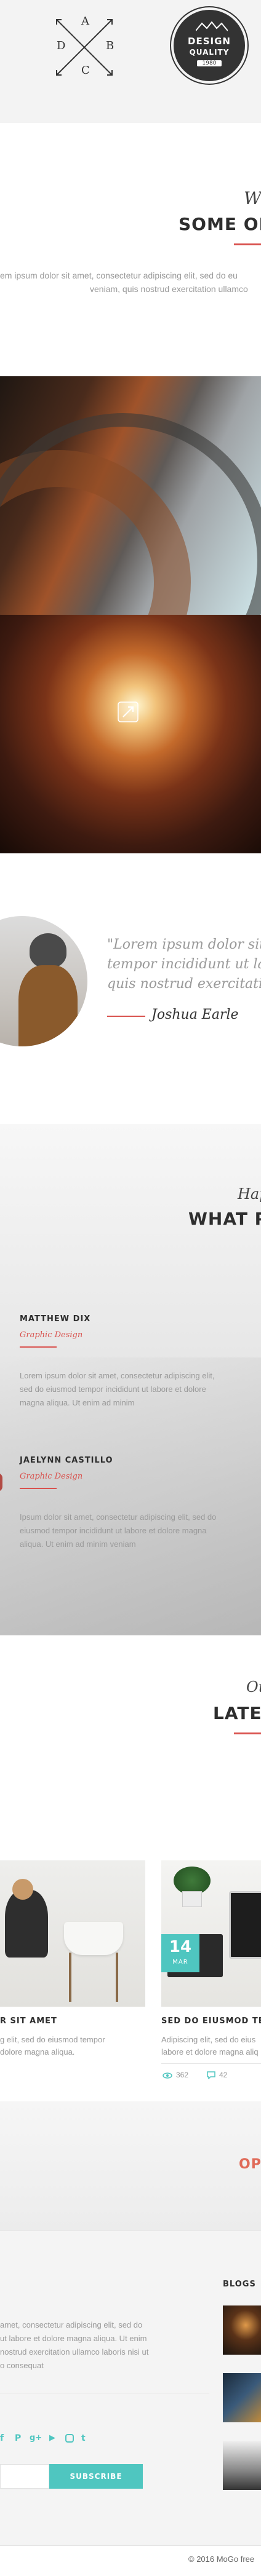 Image resolution: width=261 pixels, height=2576 pixels. What do you see at coordinates (66, 1460) in the screenshot?
I see `member-name: JAELYNN CASTILLO` at bounding box center [66, 1460].